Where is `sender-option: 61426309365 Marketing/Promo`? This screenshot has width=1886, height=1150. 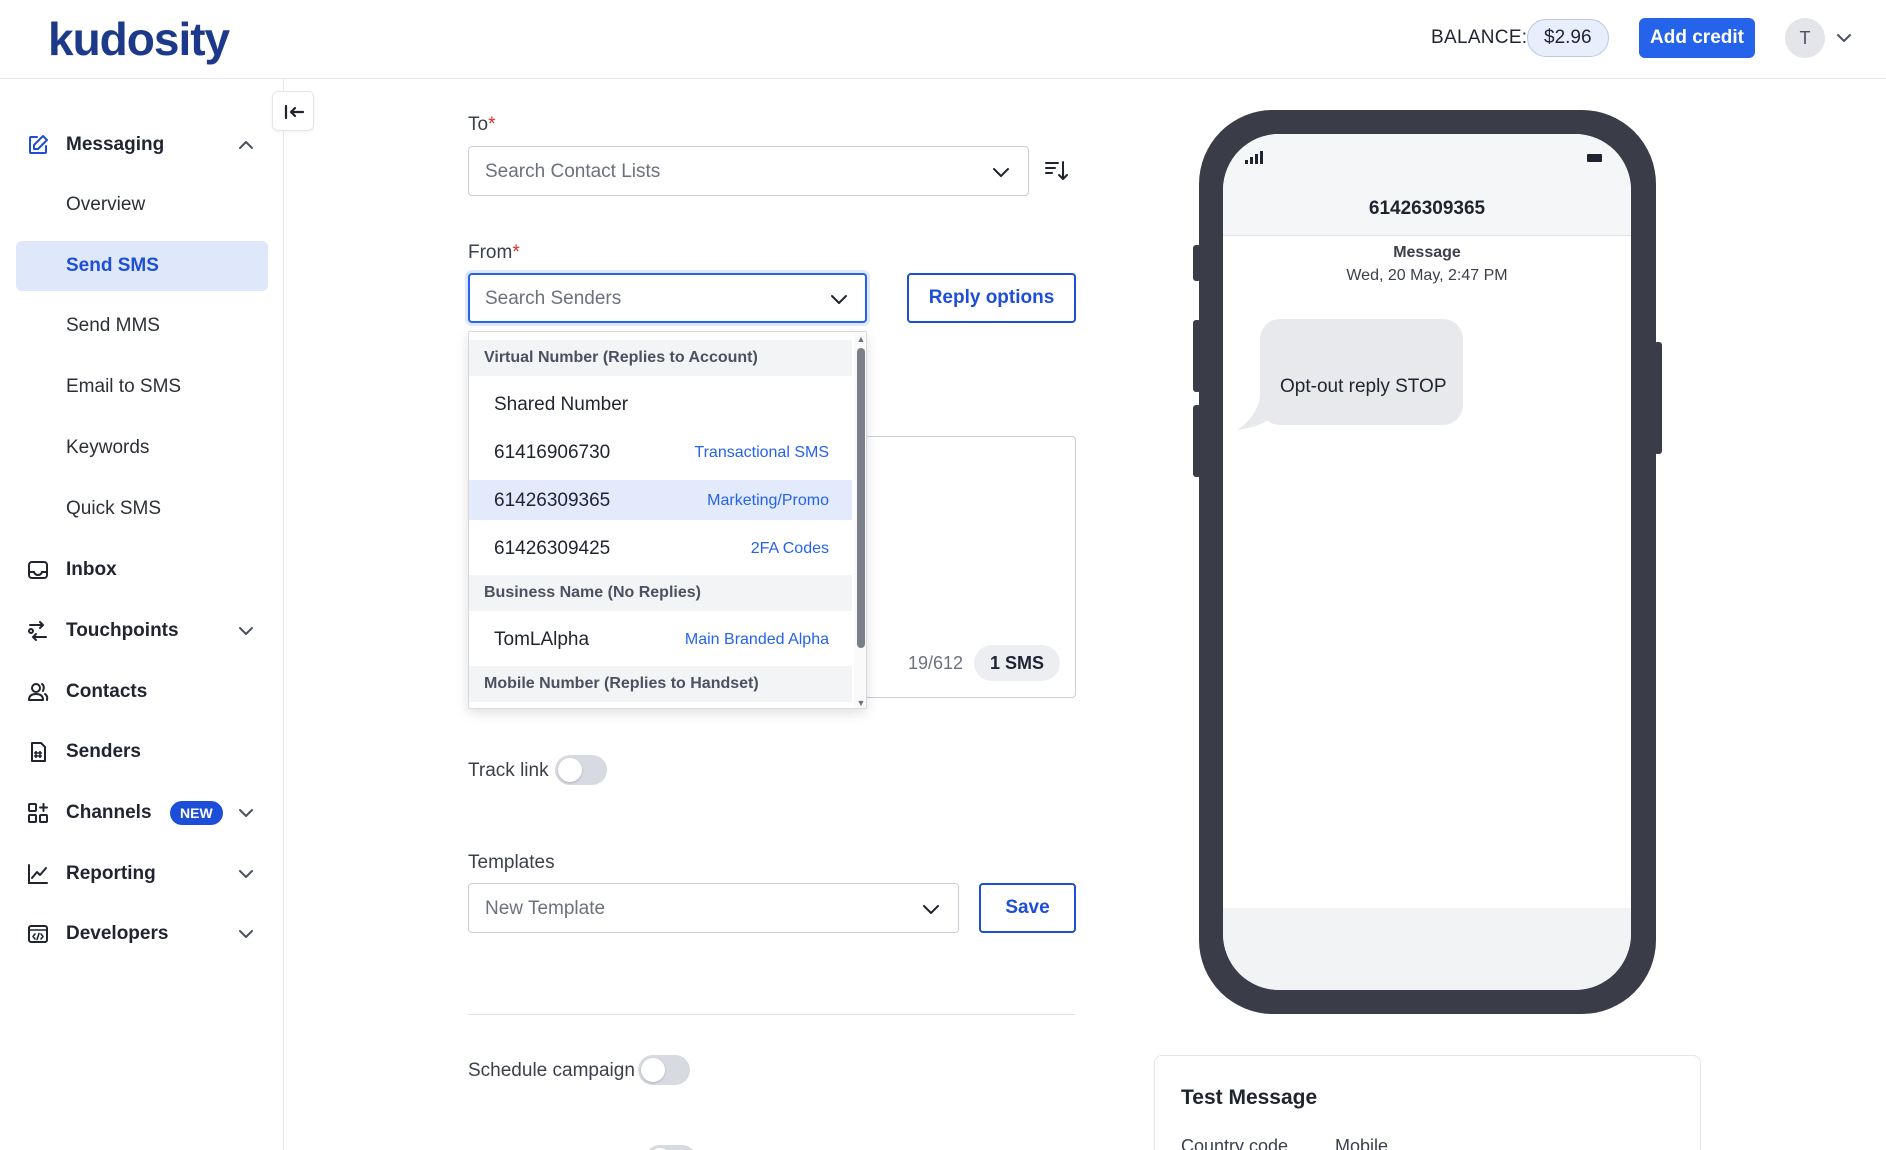 sender-option: 61426309365 Marketing/Promo is located at coordinates (660, 500).